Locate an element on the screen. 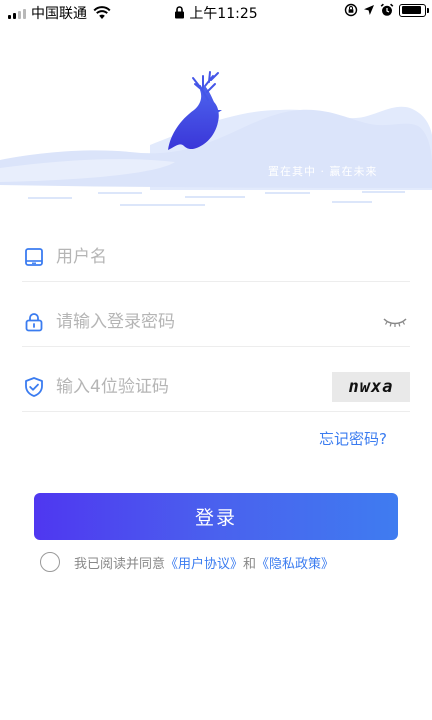 Image resolution: width=432 pixels, height=720 pixels. username-input is located at coordinates (233, 256).